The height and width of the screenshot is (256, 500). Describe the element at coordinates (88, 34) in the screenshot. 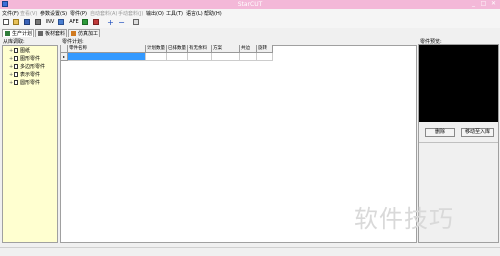

I see `tab-label: 仿真加工` at that location.